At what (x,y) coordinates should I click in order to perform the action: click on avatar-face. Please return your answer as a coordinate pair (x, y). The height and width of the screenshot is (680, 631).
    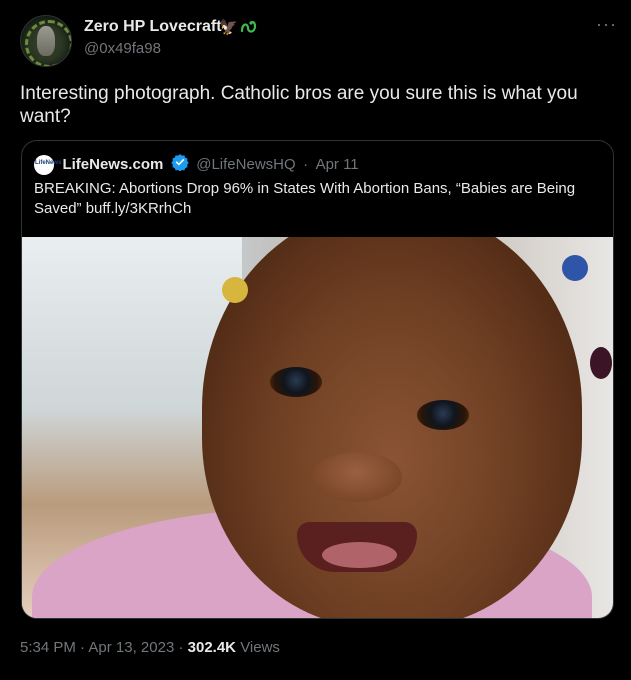
    Looking at the image, I should click on (46, 41).